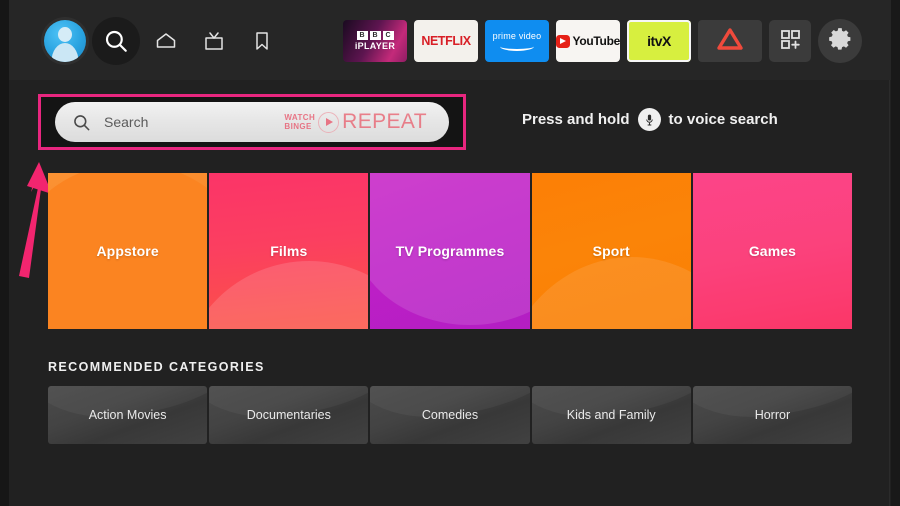 The height and width of the screenshot is (506, 900). I want to click on voice-hint-text-before: Press and hold, so click(576, 119).